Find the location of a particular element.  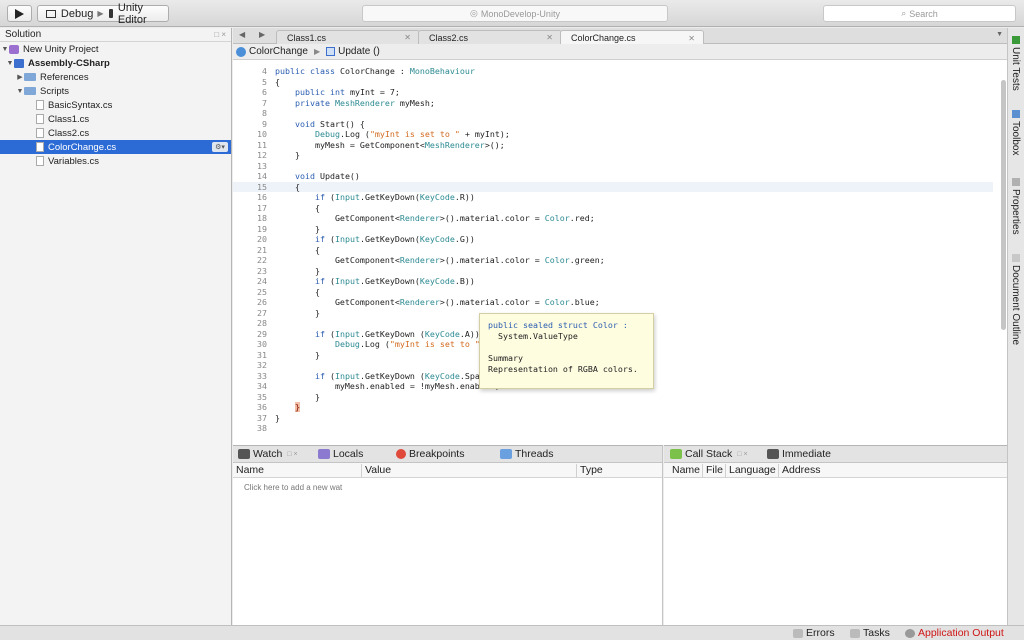

cs-file-icon is located at coordinates (40, 161).